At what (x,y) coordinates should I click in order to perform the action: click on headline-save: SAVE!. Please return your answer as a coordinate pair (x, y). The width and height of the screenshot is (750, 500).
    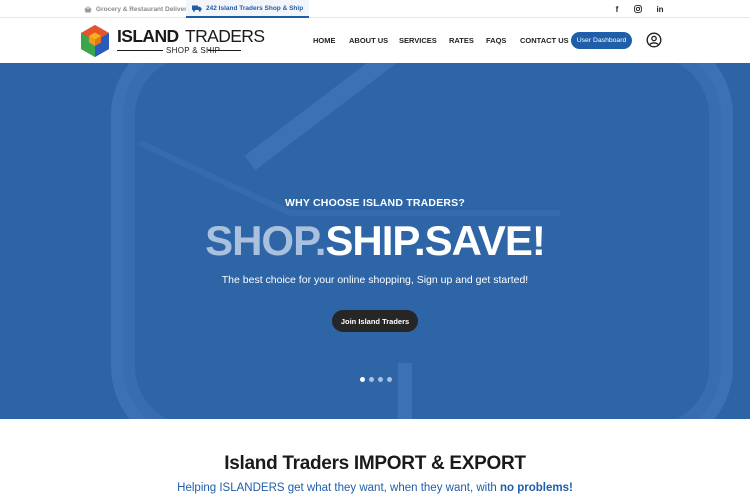
    Looking at the image, I should click on (485, 240).